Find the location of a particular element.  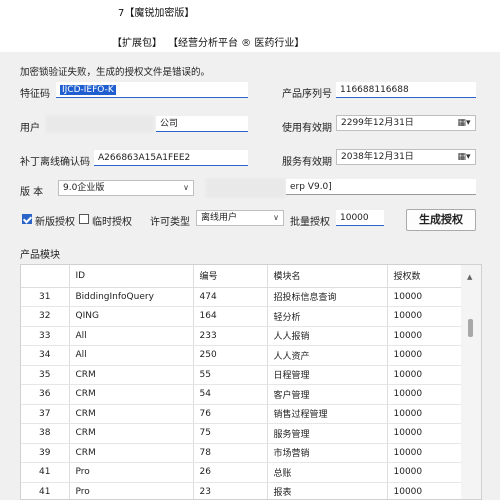

row-number: 75 is located at coordinates (230, 433).